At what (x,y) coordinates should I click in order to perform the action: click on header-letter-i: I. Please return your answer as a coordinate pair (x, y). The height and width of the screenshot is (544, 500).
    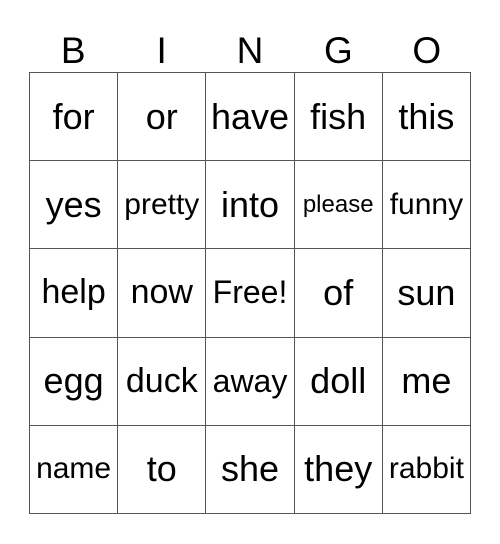
    Looking at the image, I should click on (161, 50).